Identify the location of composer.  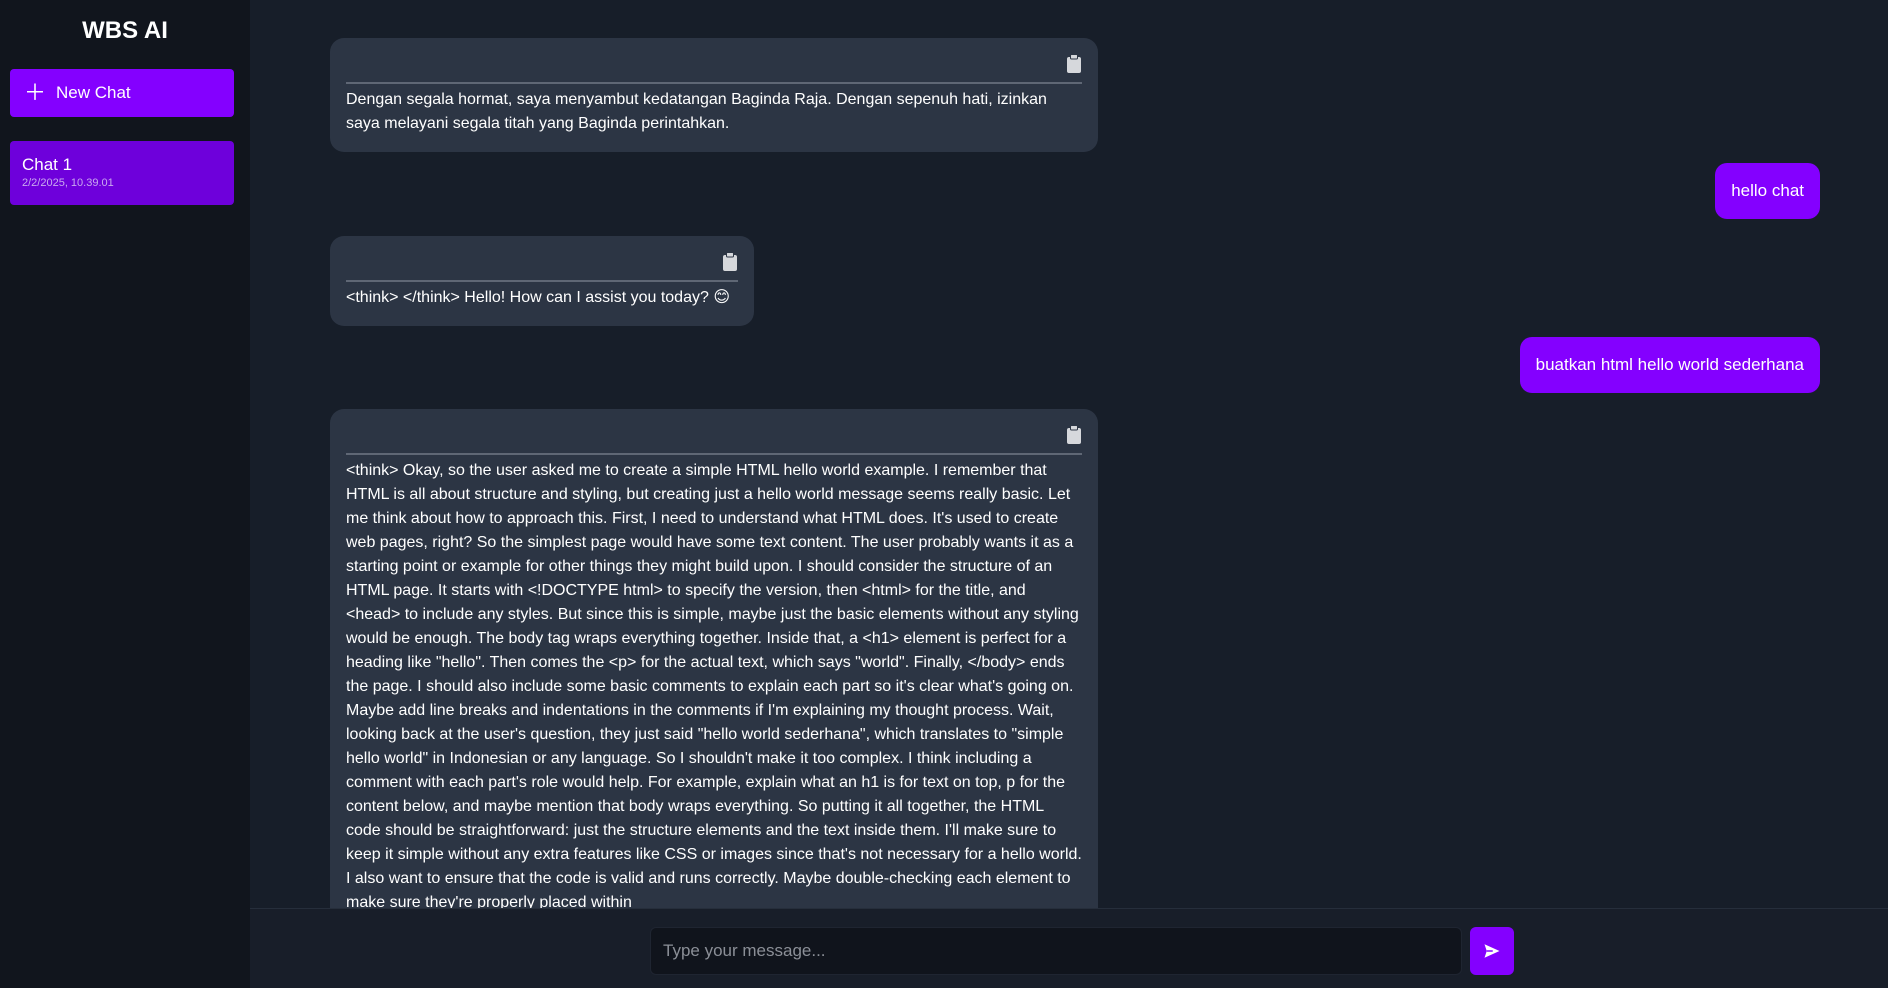
(1069, 948).